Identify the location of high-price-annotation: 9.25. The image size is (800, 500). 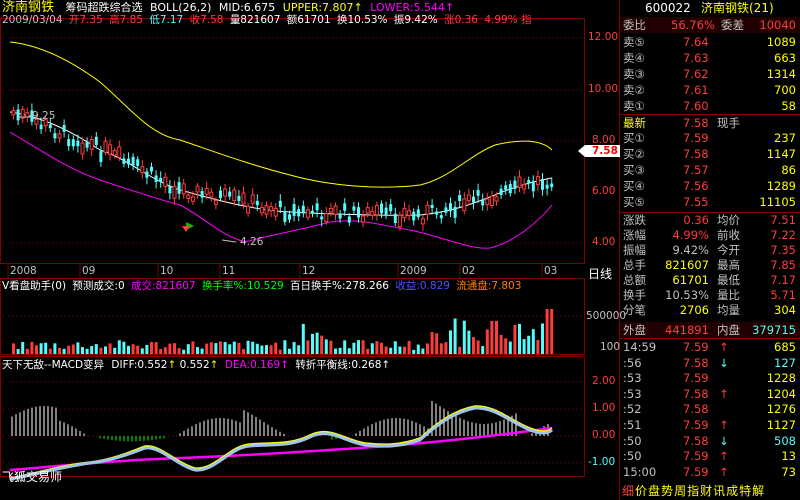
(44, 116).